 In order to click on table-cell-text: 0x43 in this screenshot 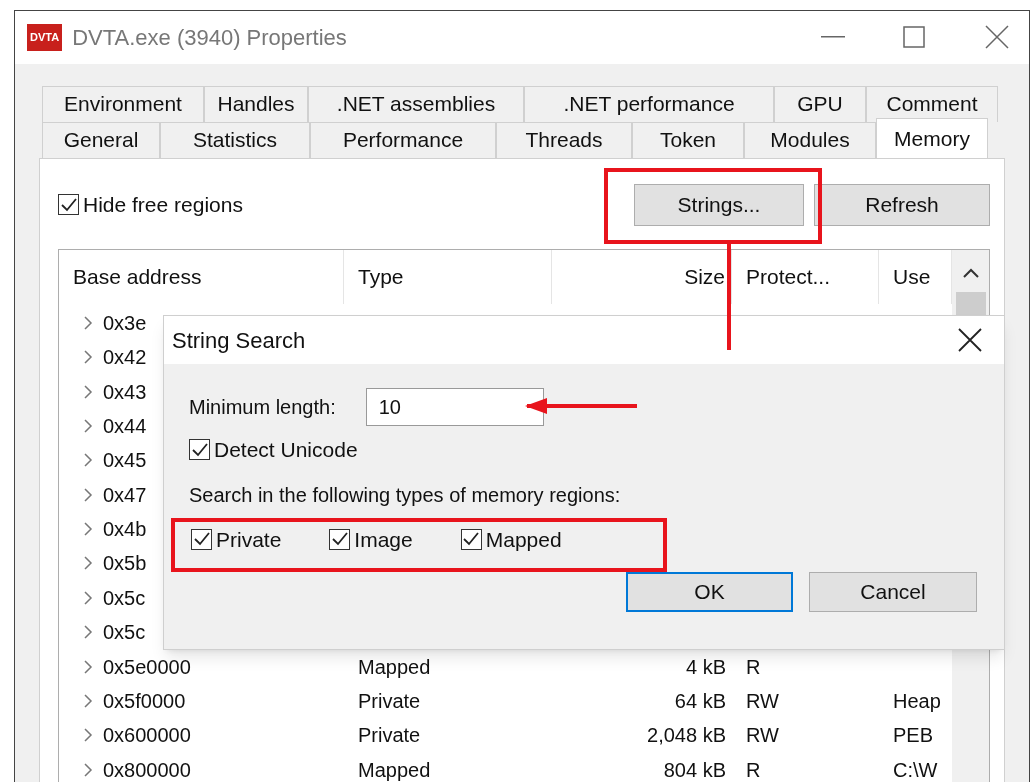, I will do `click(125, 392)`.